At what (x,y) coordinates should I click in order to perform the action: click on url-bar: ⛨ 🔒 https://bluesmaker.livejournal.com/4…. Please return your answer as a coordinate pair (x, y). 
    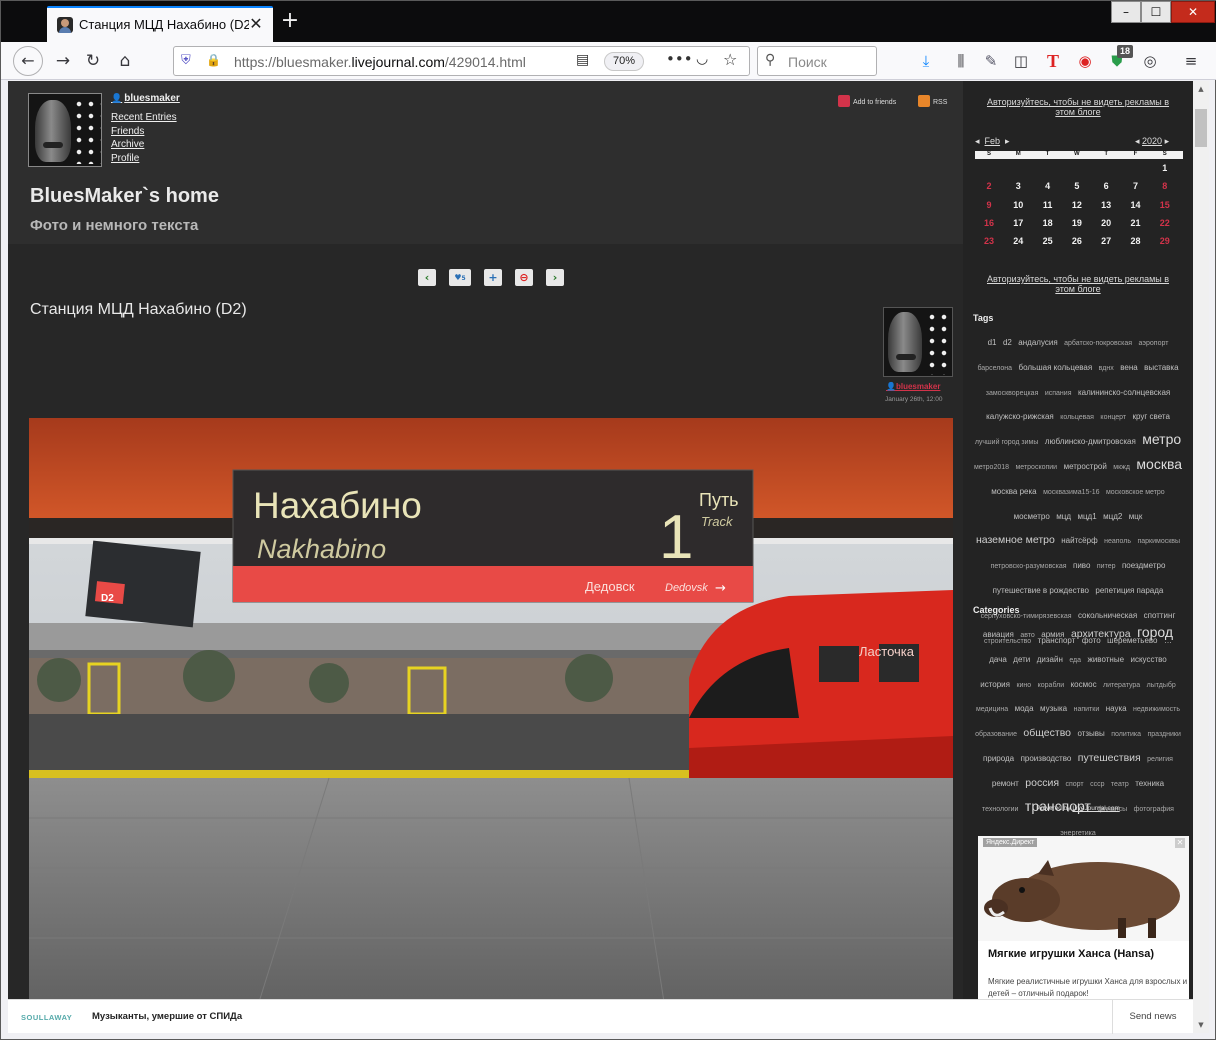
    Looking at the image, I should click on (461, 61).